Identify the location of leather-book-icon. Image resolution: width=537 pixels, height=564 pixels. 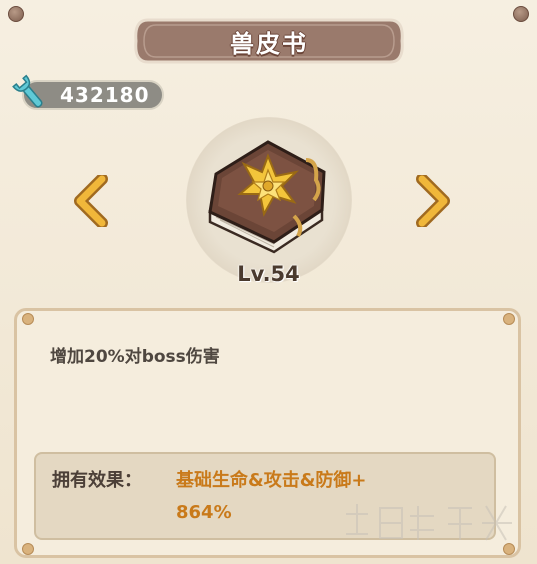
(267, 197).